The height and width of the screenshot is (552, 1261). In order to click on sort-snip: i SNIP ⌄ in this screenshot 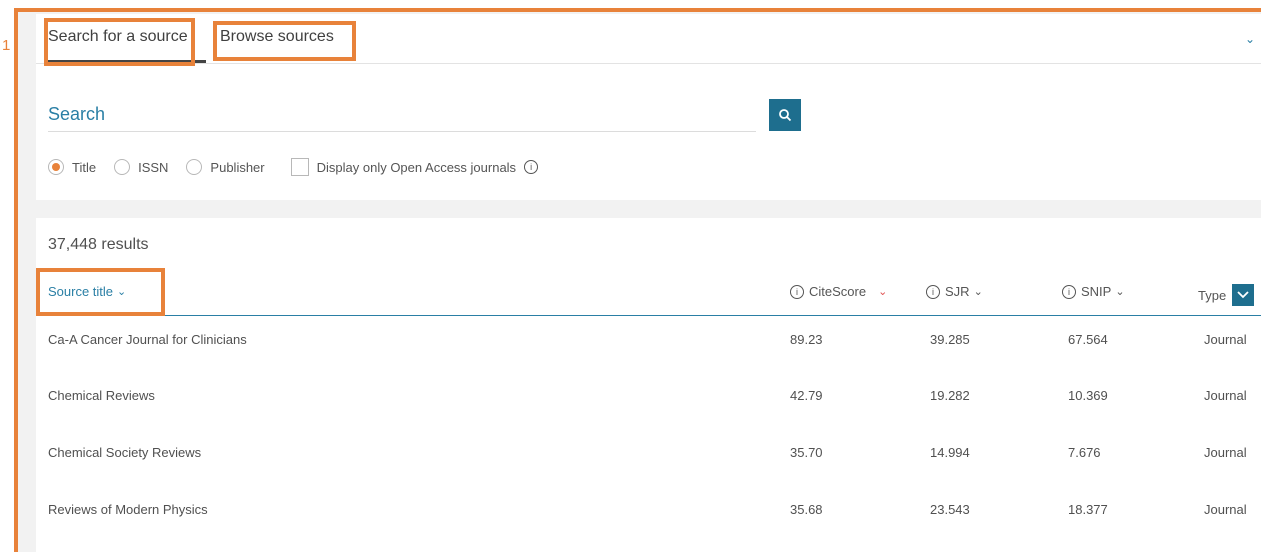, I will do `click(1093, 291)`.